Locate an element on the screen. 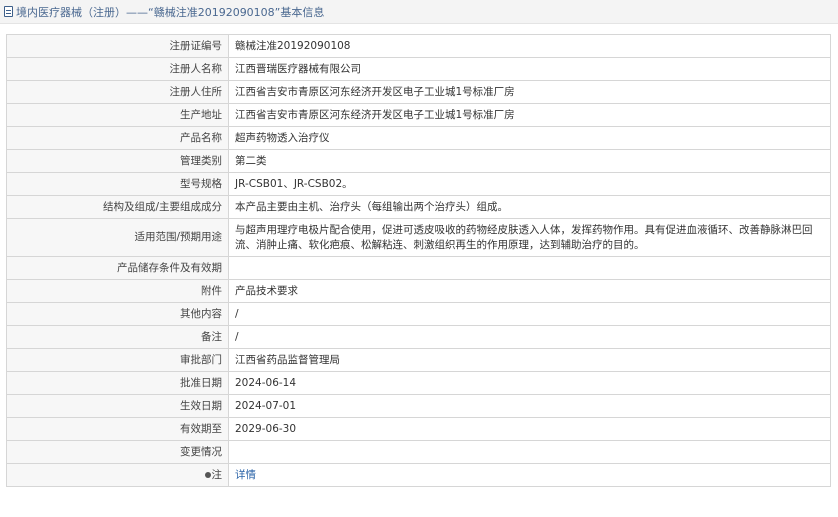  row-label: 结构及组成/主要组成成分 is located at coordinates (117, 207).